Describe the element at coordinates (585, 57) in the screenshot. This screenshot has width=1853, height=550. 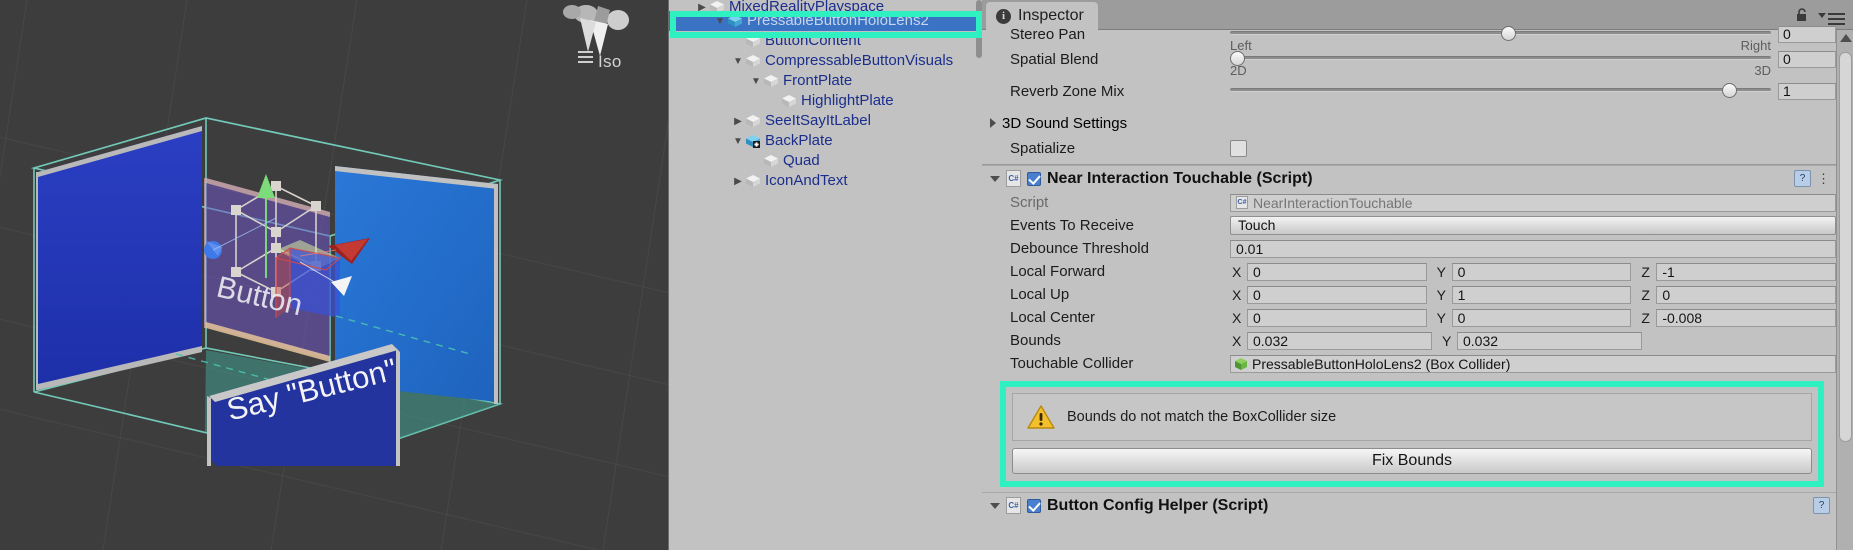
I see `view-menu-icon` at that location.